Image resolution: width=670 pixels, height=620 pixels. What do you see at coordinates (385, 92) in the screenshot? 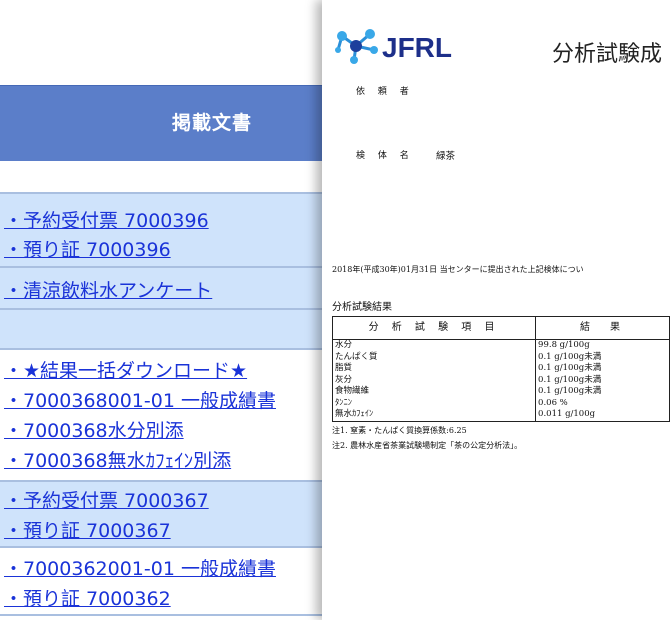
I see `requester-label: 依 頼 者` at bounding box center [385, 92].